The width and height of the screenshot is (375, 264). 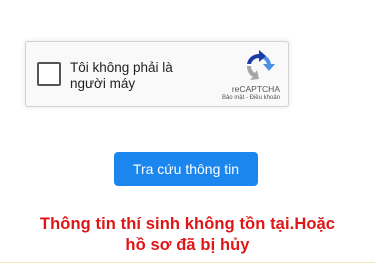 I want to click on recaptcha-checkbox, so click(x=49, y=74).